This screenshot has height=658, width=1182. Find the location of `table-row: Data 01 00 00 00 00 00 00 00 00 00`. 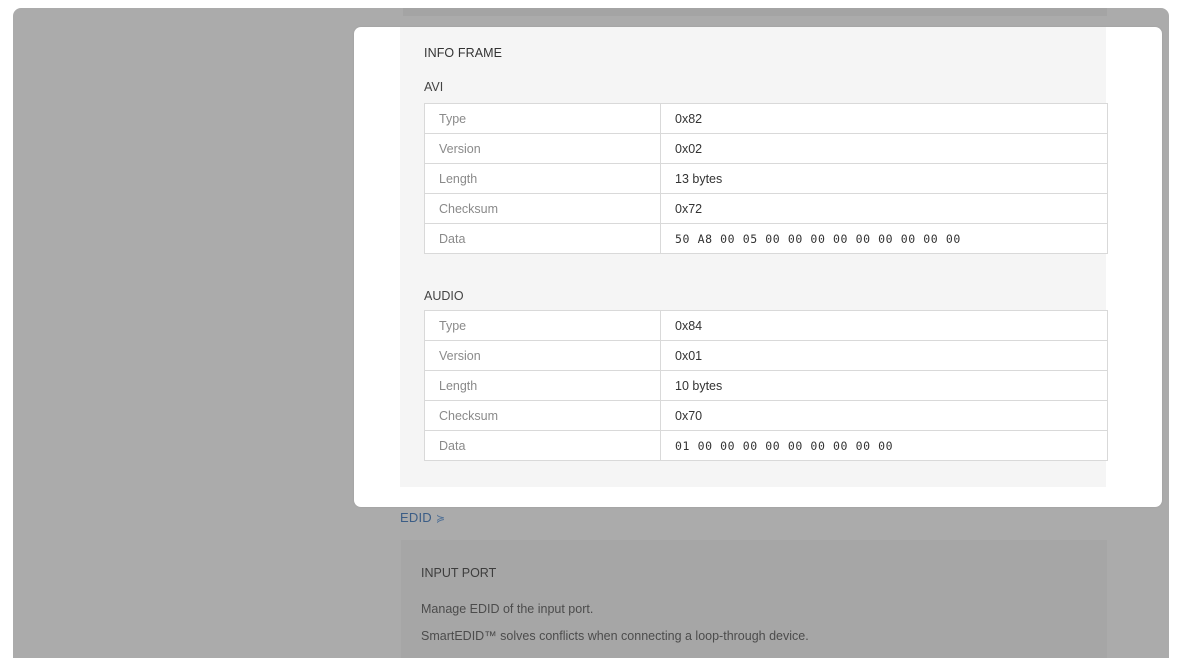

table-row: Data 01 00 00 00 00 00 00 00 00 00 is located at coordinates (766, 445).